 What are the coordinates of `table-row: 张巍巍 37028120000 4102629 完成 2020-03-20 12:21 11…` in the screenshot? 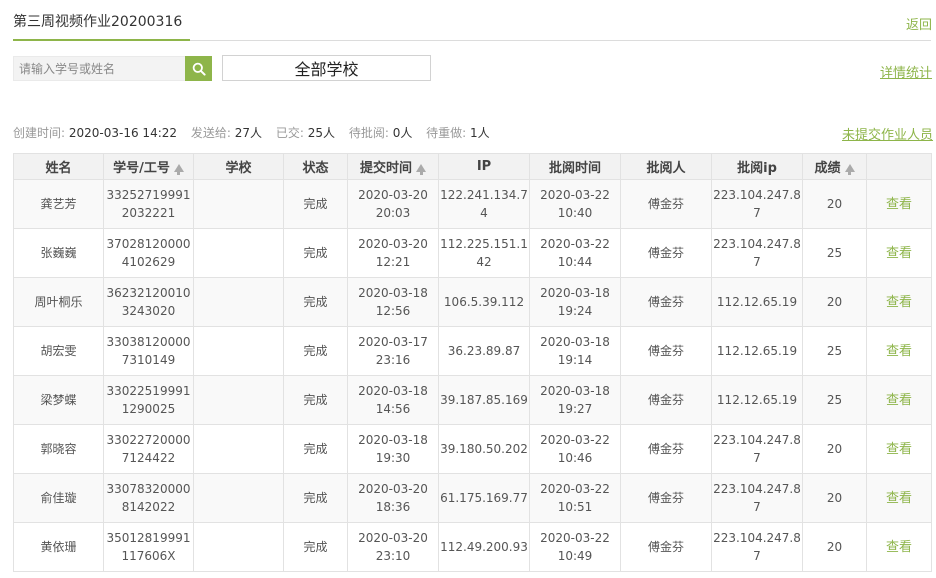 It's located at (472, 253).